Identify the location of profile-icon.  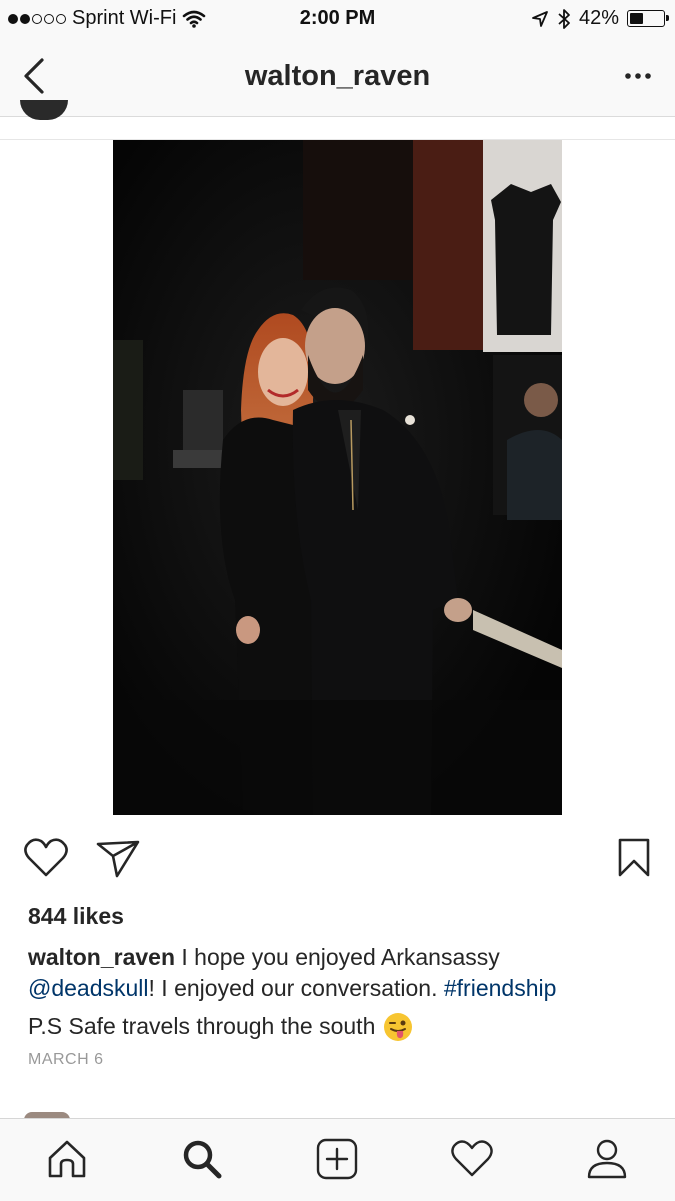
(607, 1159).